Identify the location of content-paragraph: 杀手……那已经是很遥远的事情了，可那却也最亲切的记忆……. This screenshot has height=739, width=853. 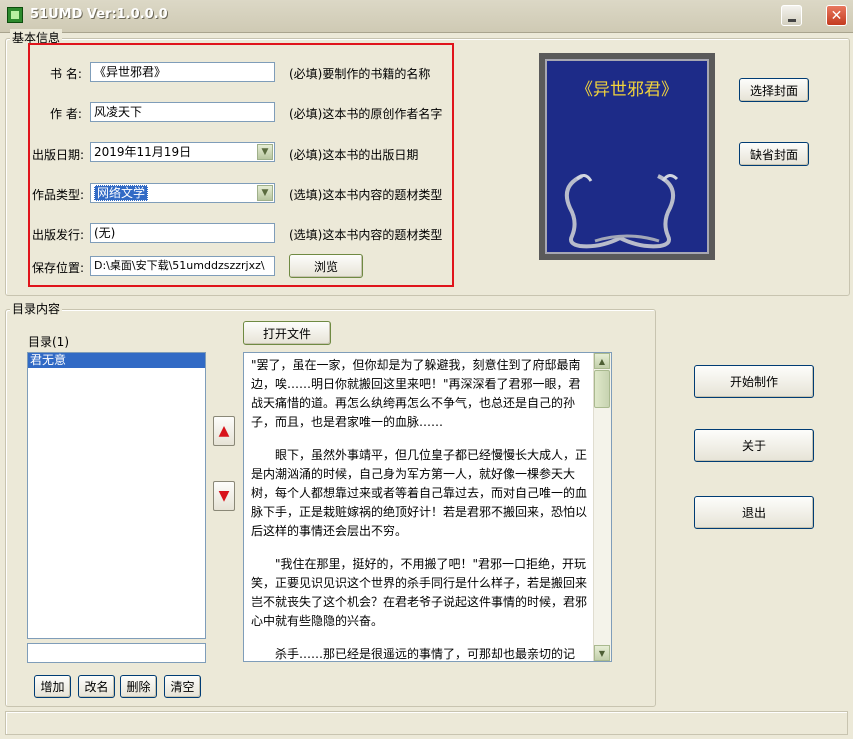
(425, 654).